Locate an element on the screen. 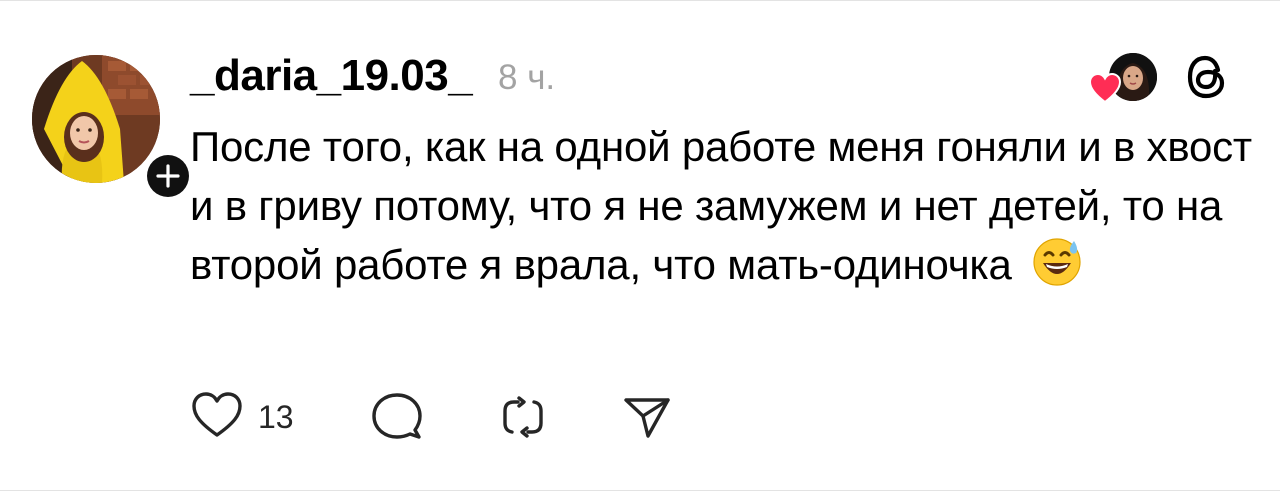 This screenshot has width=1280, height=499. liked-by-indicator is located at coordinates (1124, 78).